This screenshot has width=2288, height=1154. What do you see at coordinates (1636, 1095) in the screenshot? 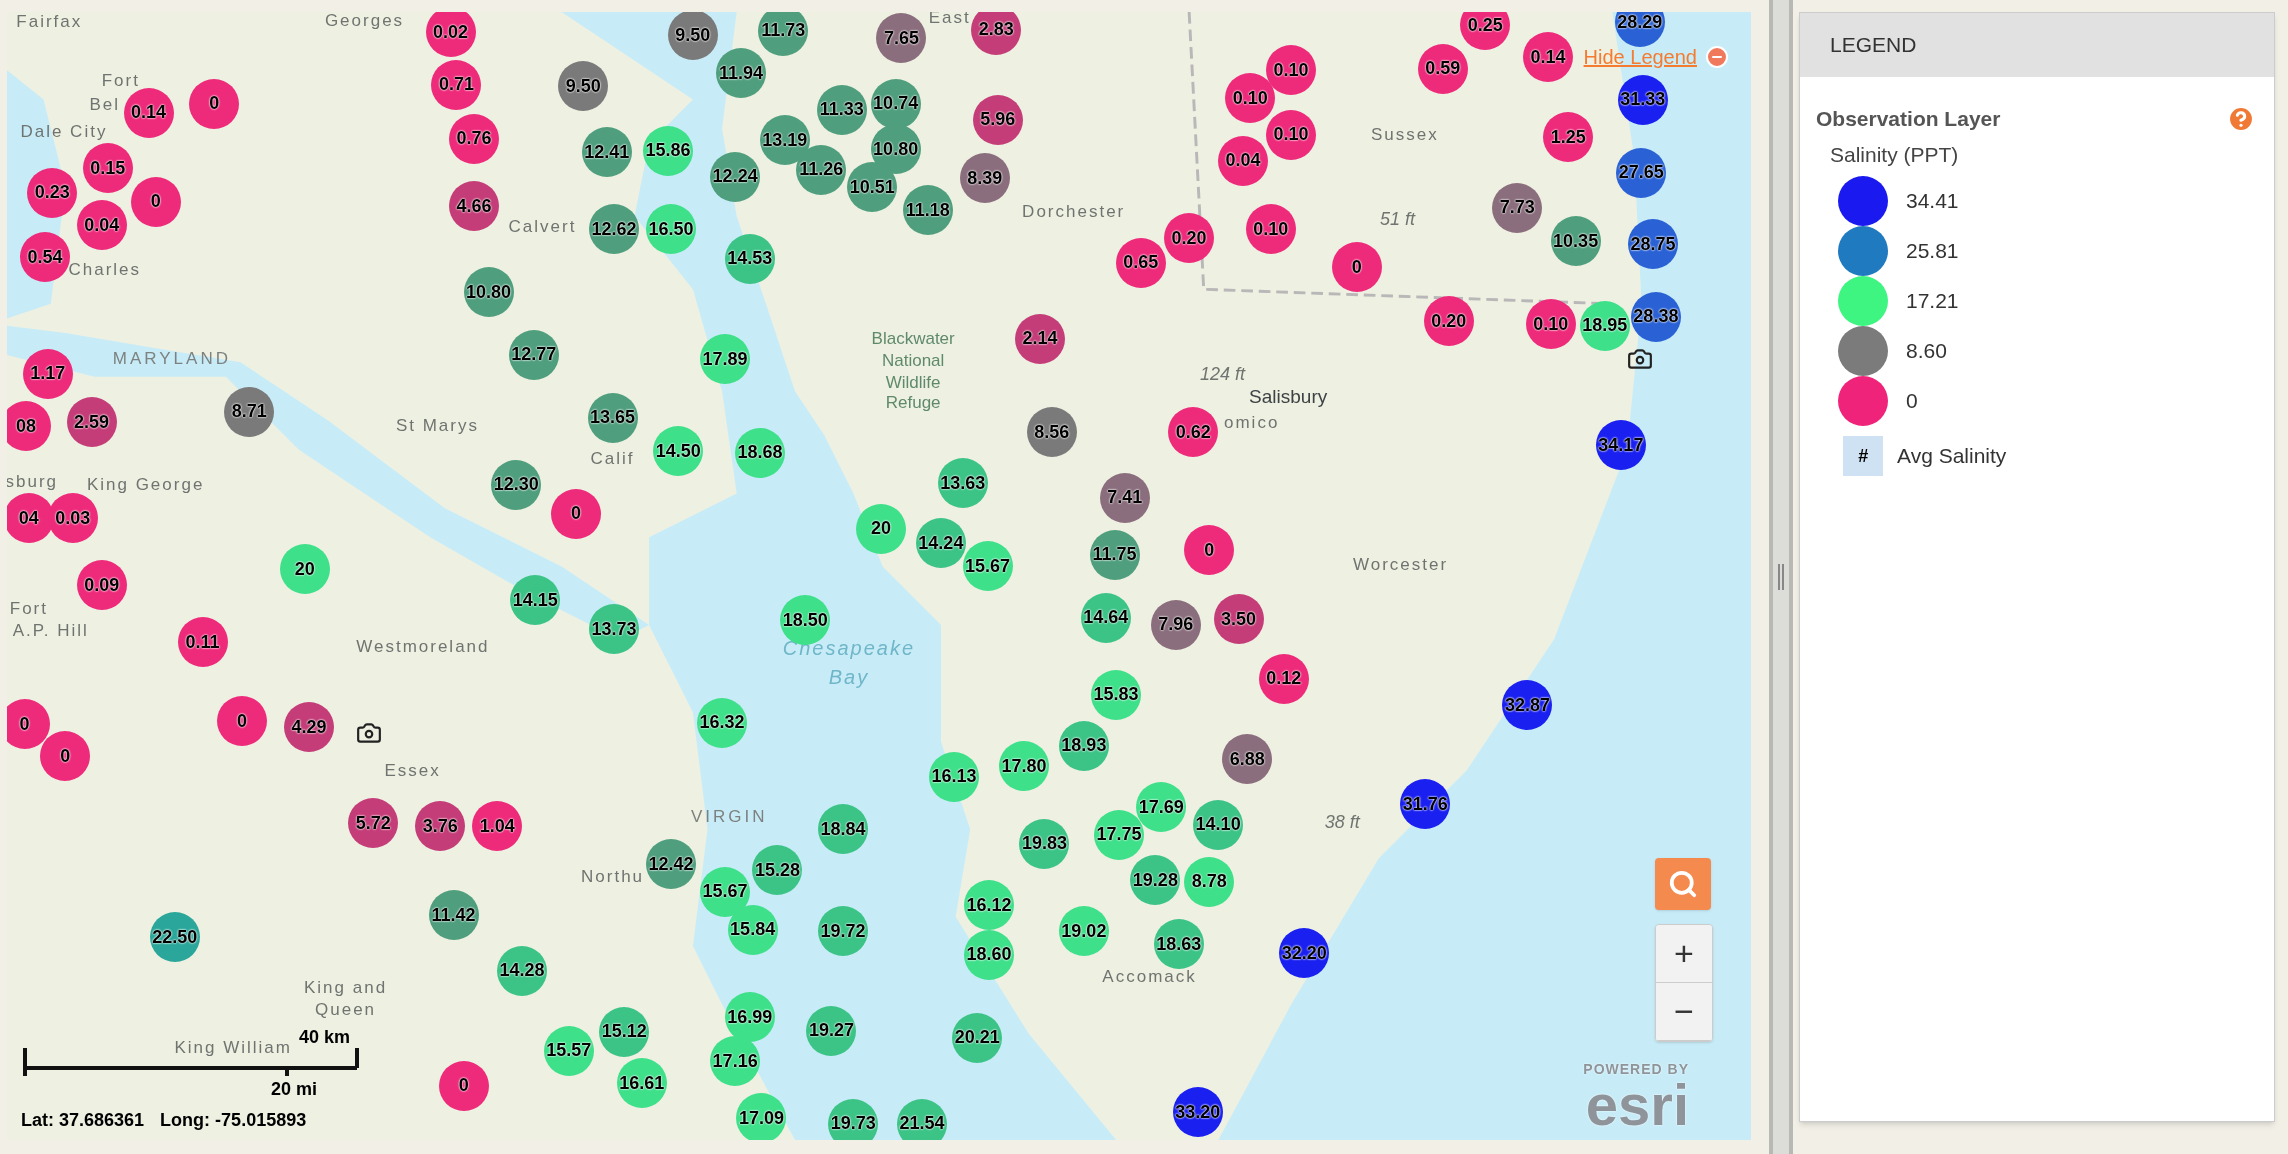
I see `esri-logo: POWERED BY esri` at bounding box center [1636, 1095].